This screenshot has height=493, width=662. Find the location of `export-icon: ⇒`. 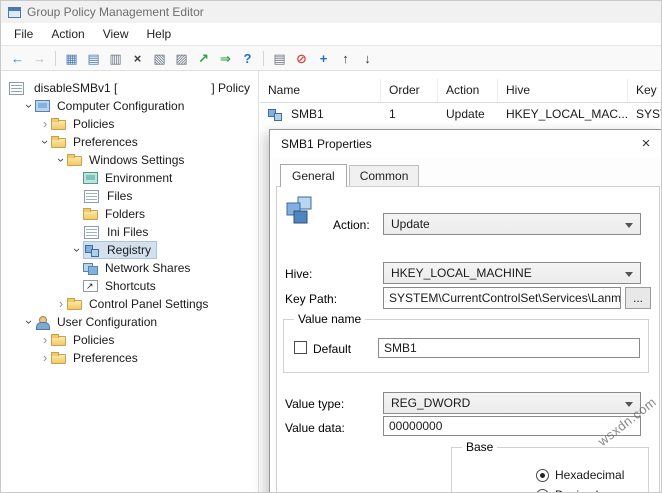

export-icon: ⇒ is located at coordinates (225, 58).